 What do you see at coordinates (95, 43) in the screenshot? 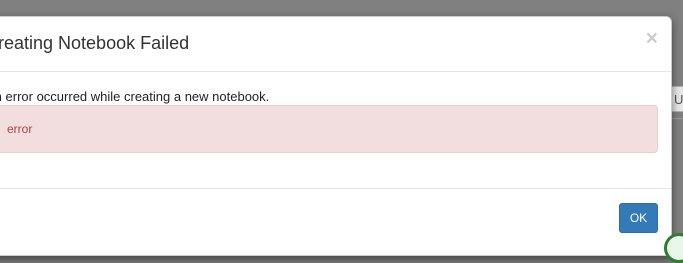
I see `dialog-title: Creating Notebook Failed` at bounding box center [95, 43].